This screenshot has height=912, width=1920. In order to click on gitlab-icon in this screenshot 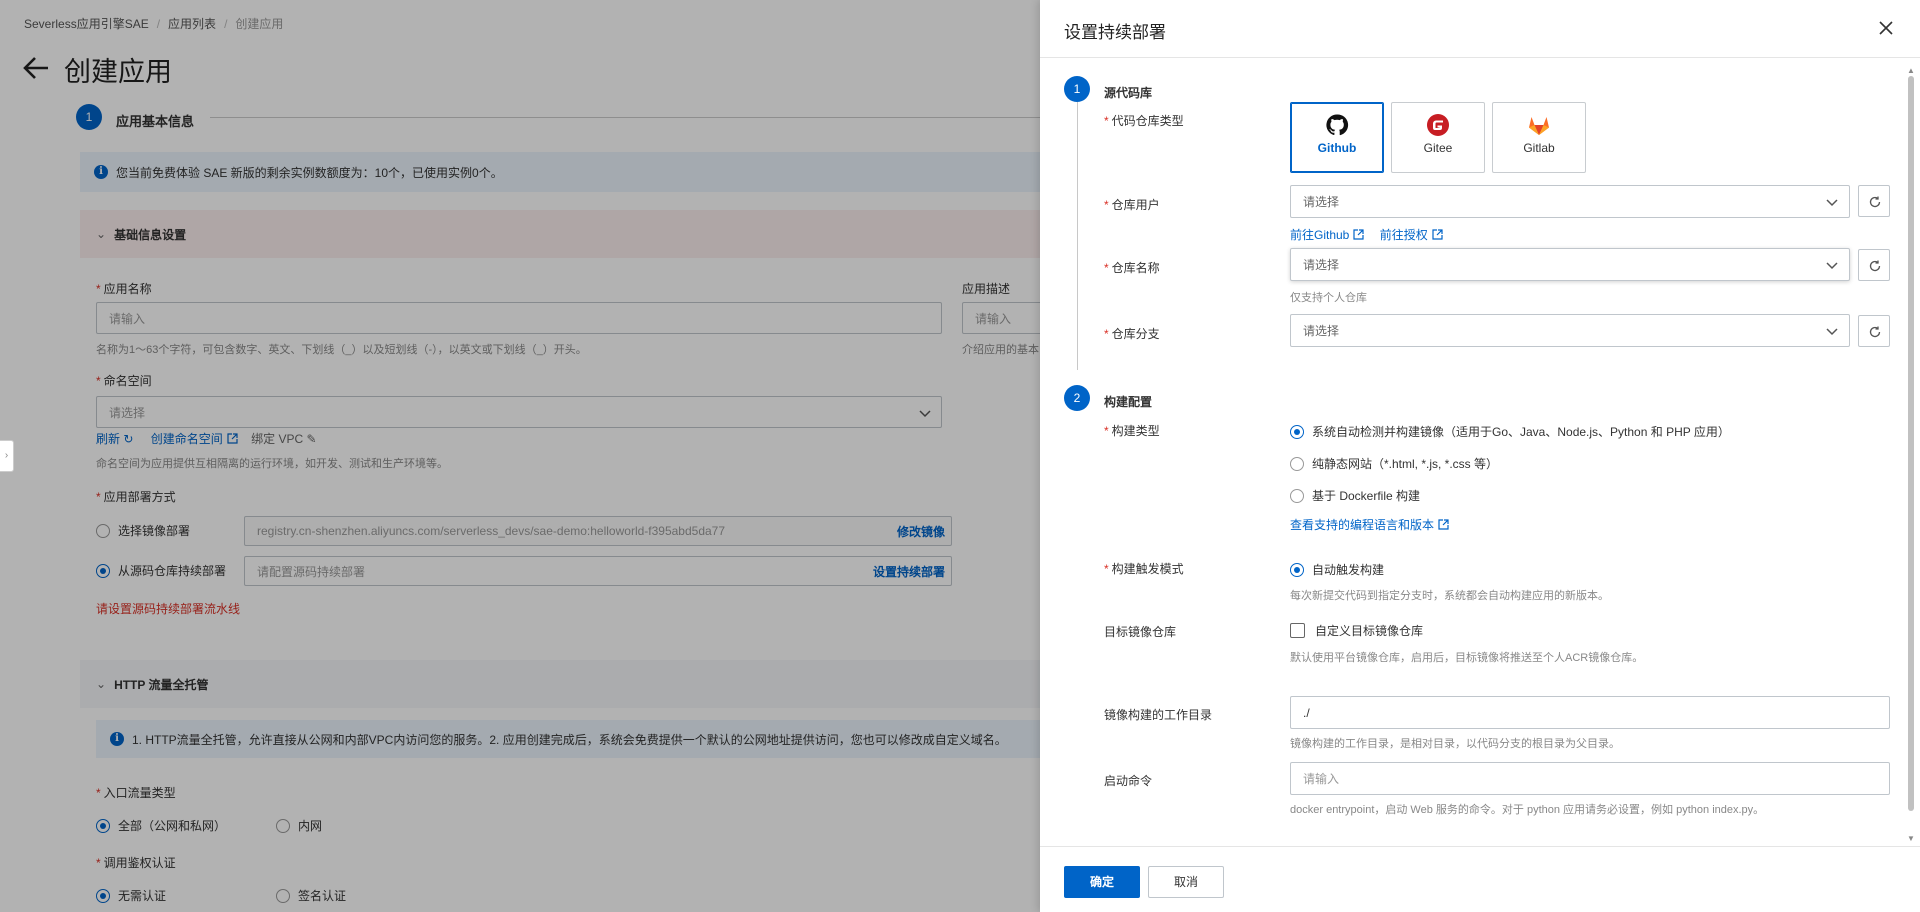, I will do `click(1539, 126)`.